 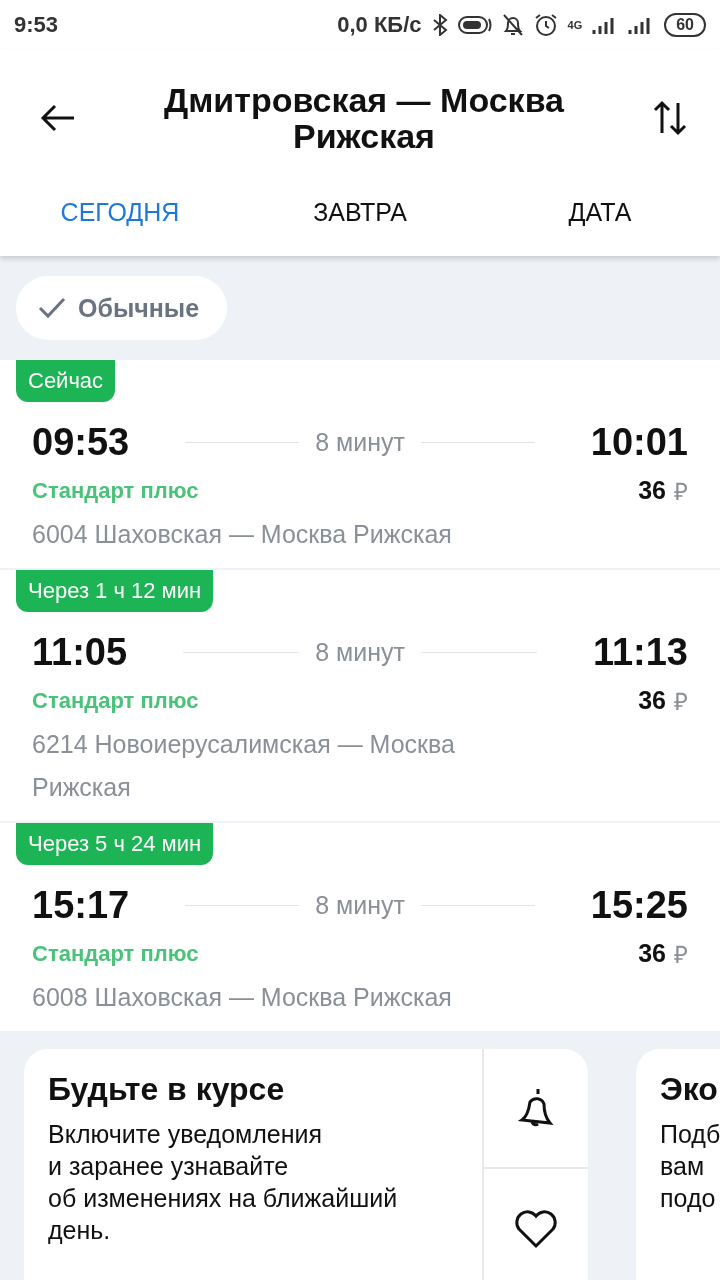 I want to click on departure-badge: Сейчас, so click(x=66, y=381).